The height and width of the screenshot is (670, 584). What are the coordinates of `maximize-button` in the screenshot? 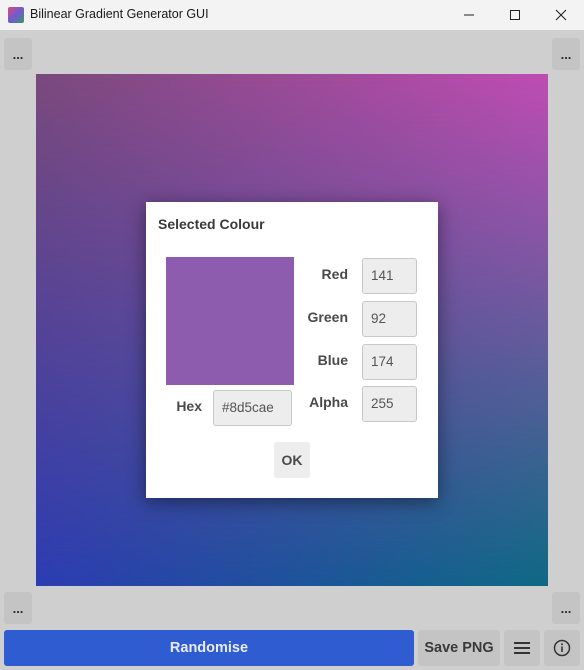 It's located at (515, 15).